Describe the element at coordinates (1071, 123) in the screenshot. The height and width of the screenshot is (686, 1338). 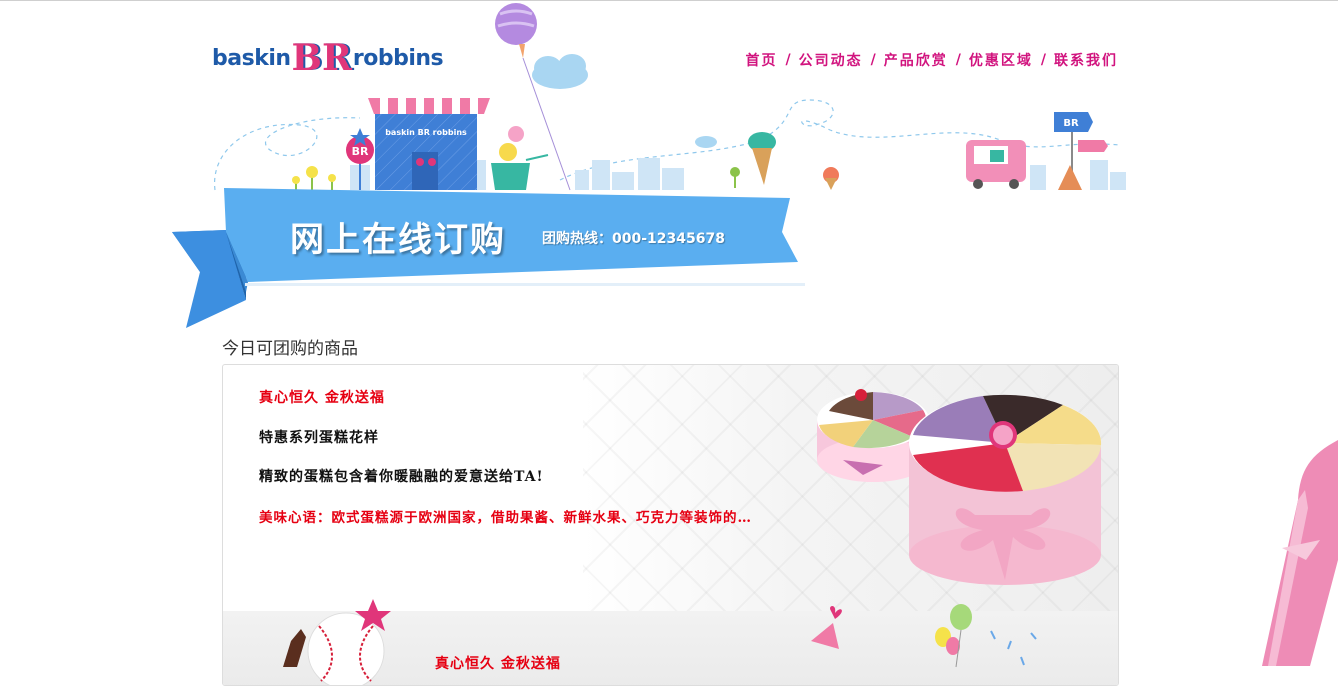
I see `signpost-text: BR` at that location.